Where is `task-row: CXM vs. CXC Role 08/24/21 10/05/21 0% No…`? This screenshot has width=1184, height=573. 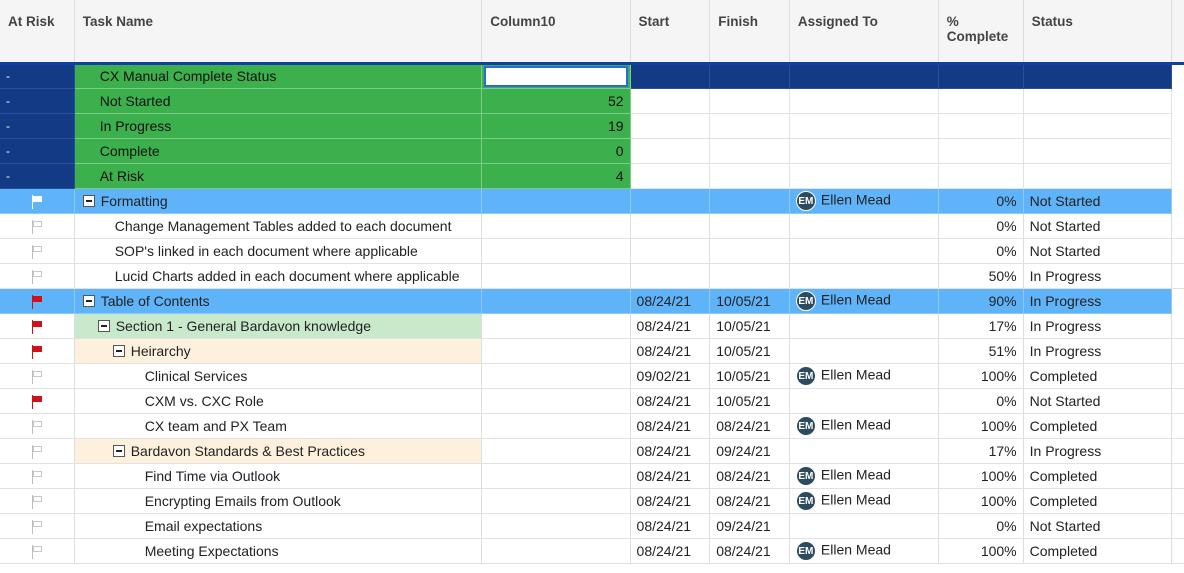 task-row: CXM vs. CXC Role 08/24/21 10/05/21 0% No… is located at coordinates (592, 401).